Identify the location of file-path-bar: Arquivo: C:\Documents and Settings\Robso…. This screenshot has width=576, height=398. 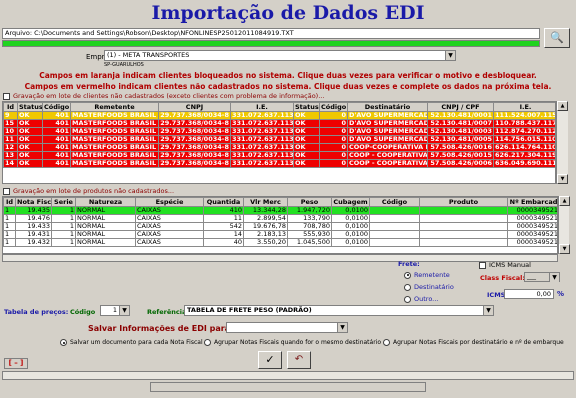
(271, 33).